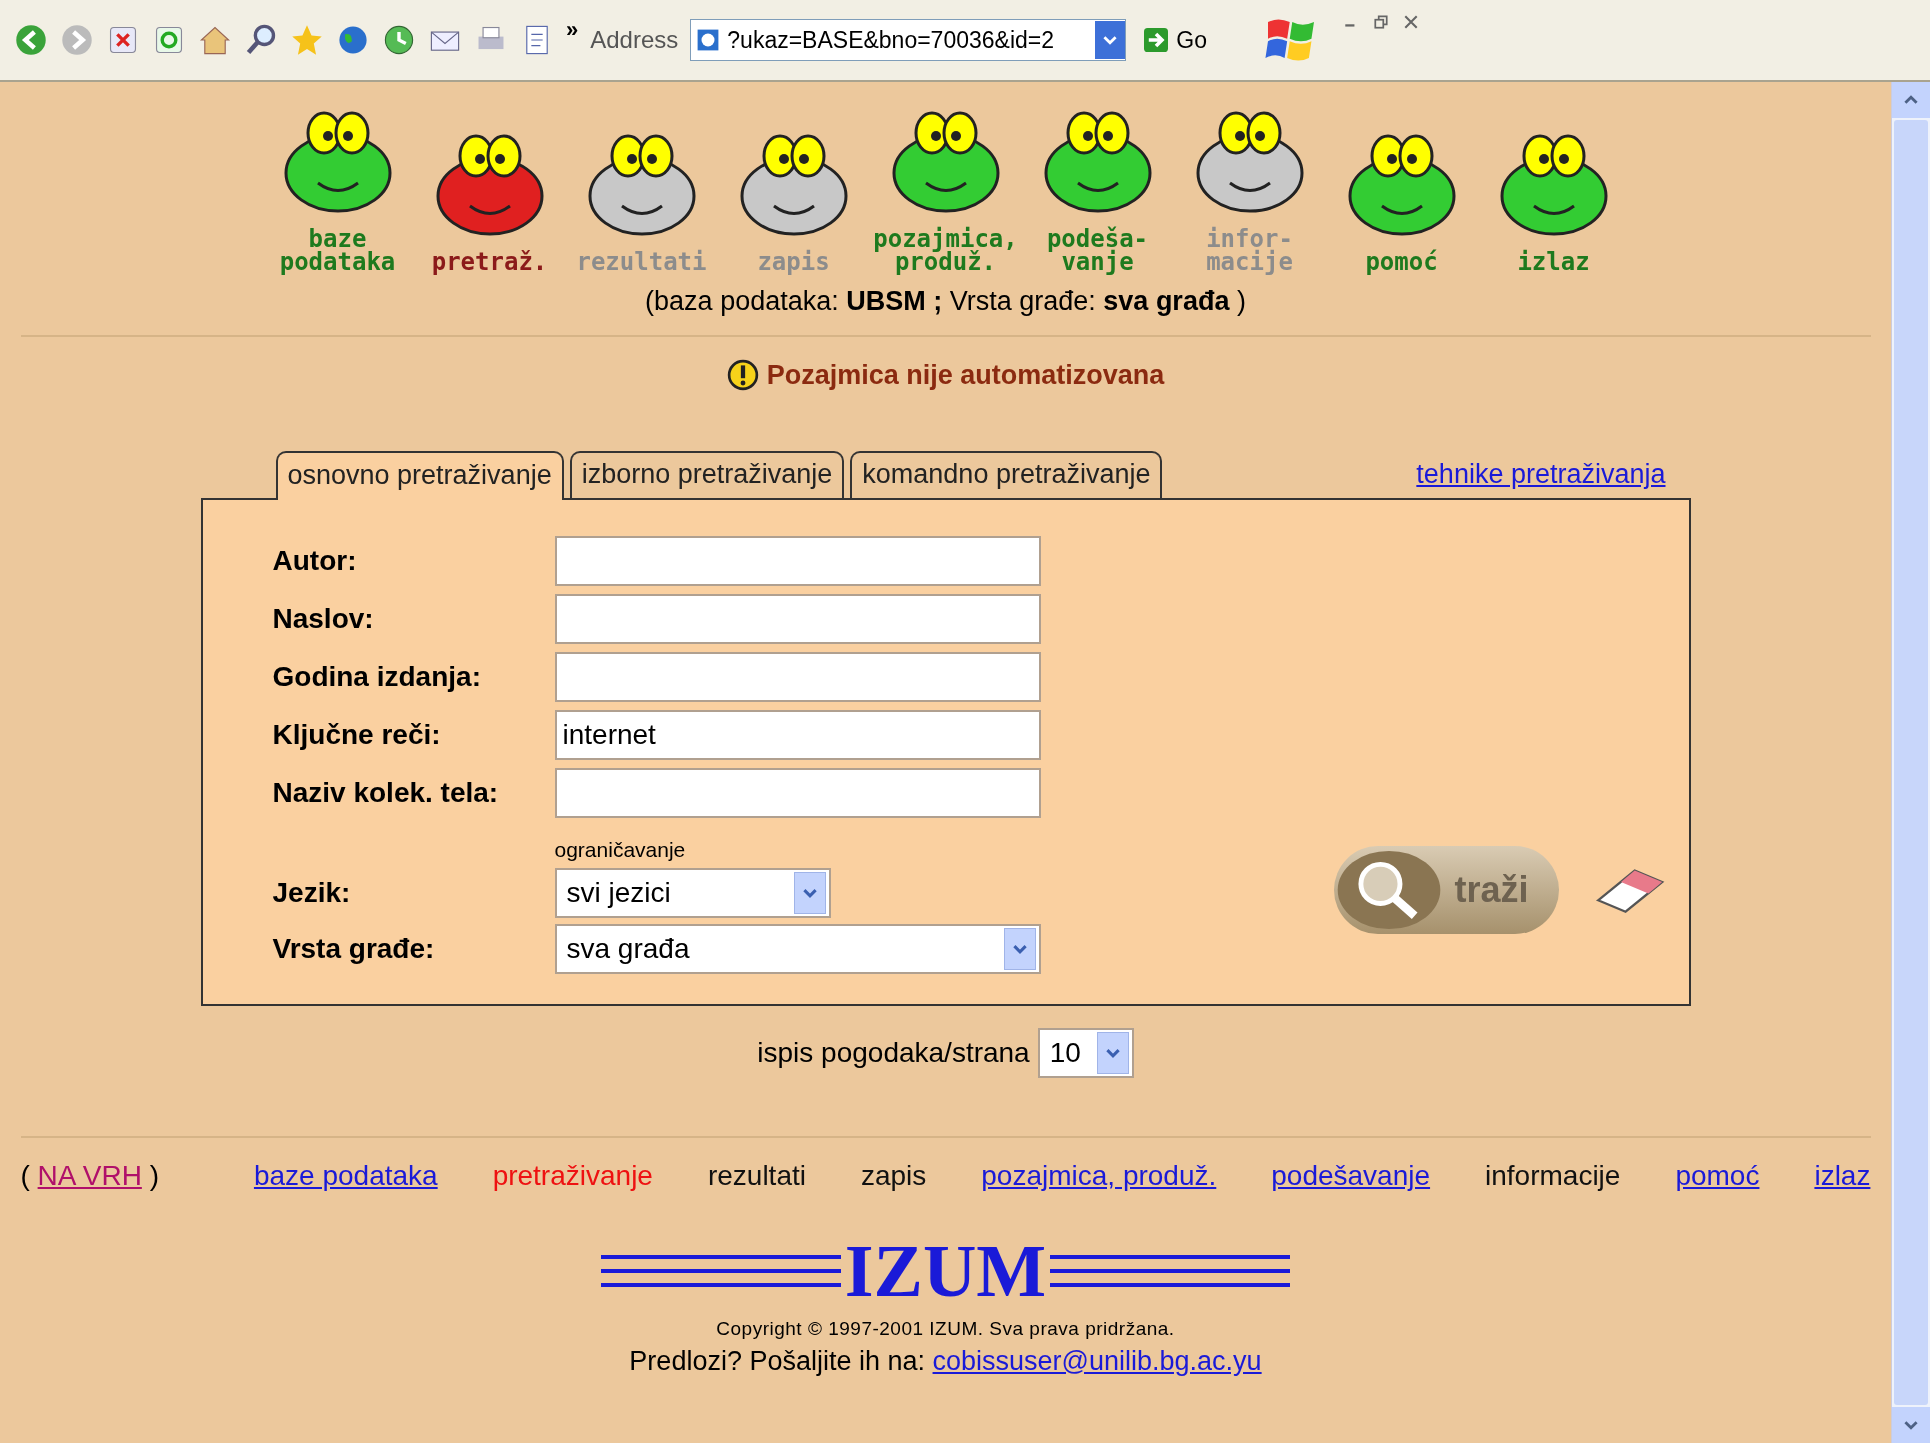  Describe the element at coordinates (31, 40) in the screenshot. I see `back-icon` at that location.